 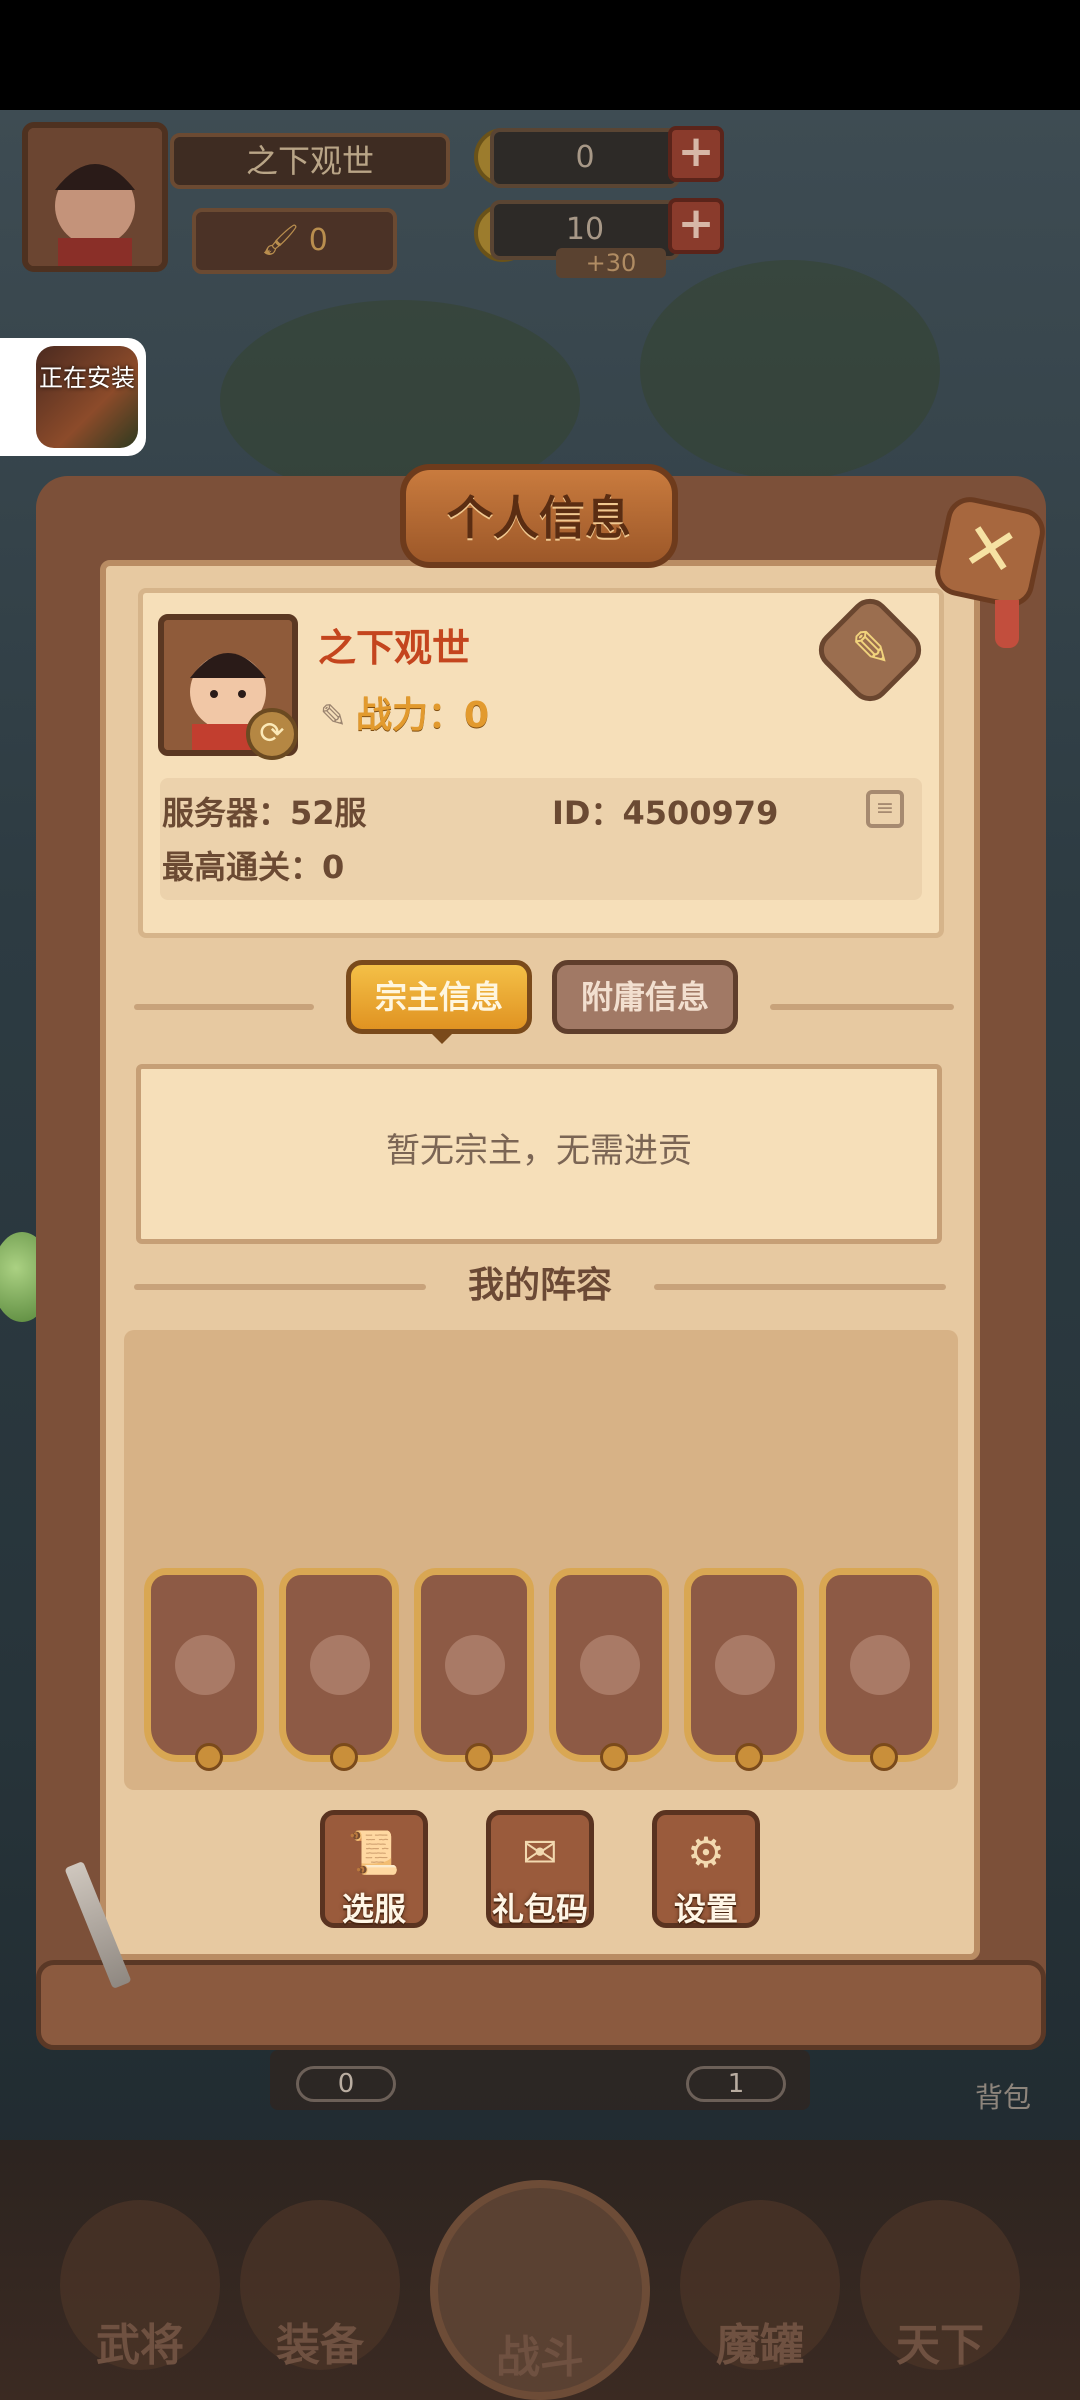 I want to click on bag-label: 背包, so click(x=1010, y=2098).